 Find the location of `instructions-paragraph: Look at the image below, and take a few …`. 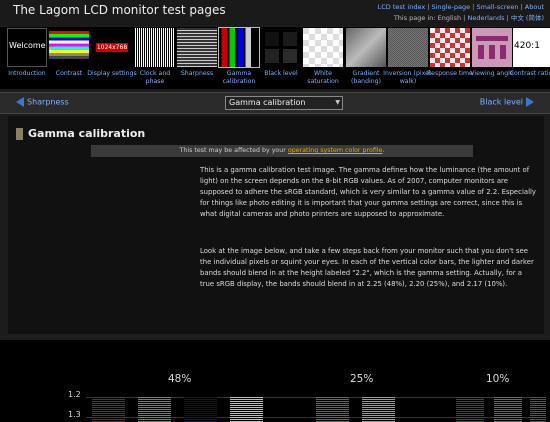

instructions-paragraph: Look at the image below, and take a few … is located at coordinates (367, 267).